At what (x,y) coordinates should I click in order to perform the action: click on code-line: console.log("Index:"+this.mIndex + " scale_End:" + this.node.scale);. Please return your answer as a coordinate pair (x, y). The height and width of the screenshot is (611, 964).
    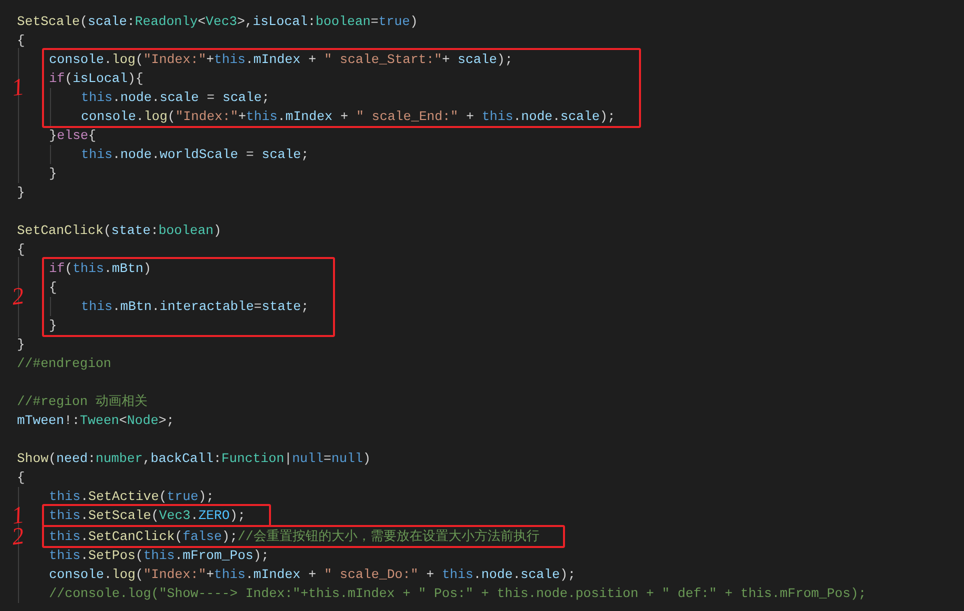
    Looking at the image, I should click on (348, 117).